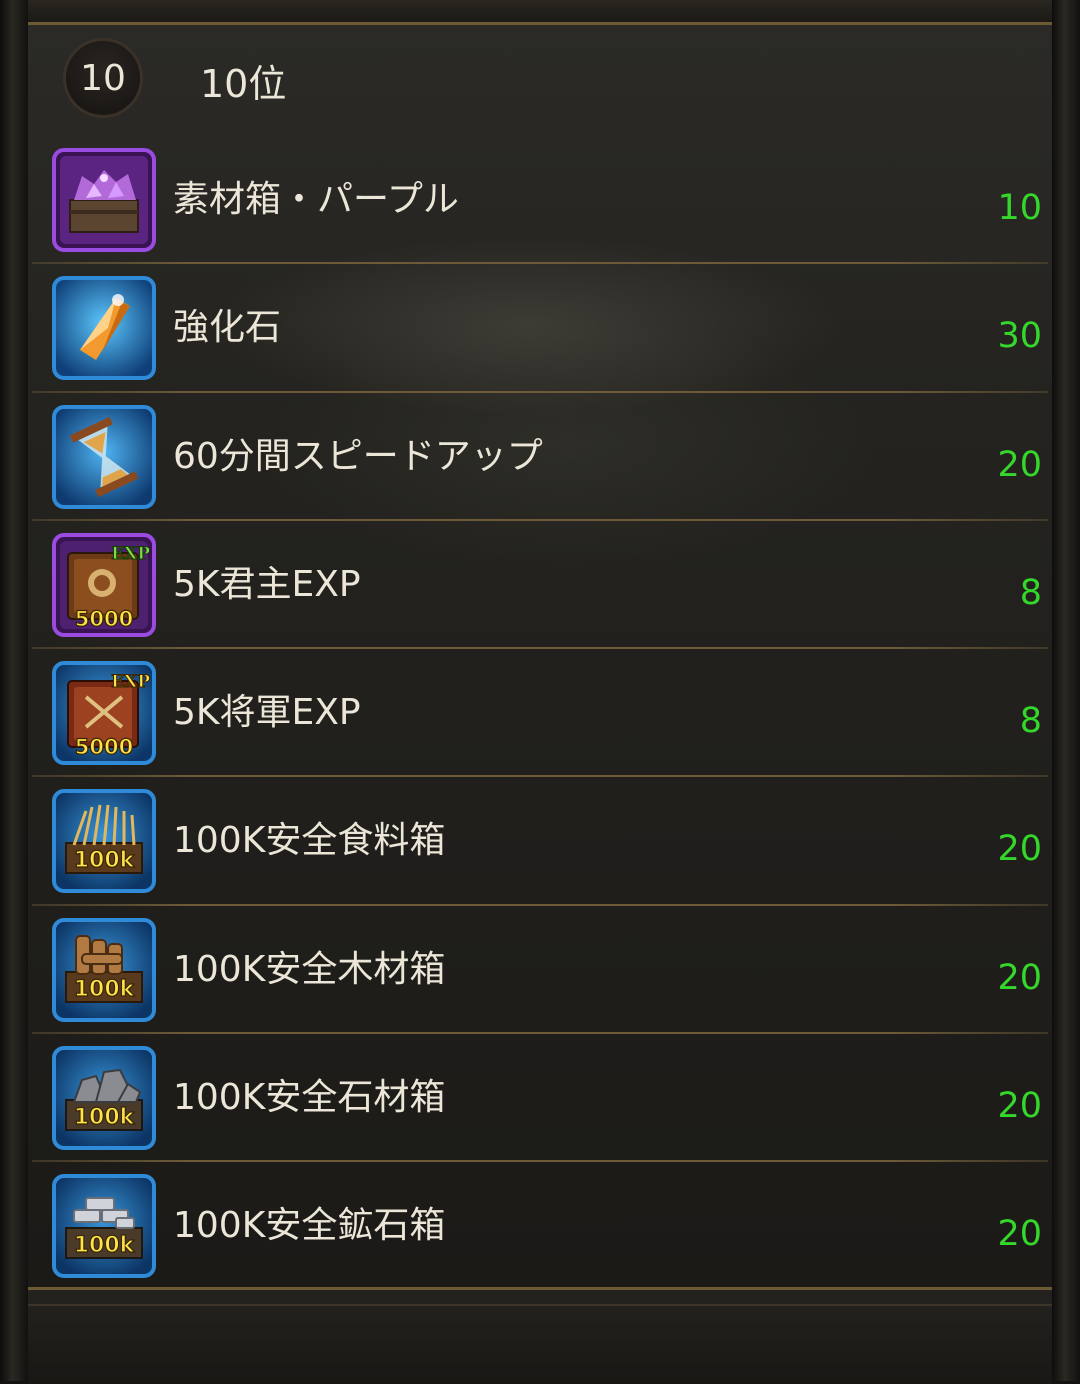 The height and width of the screenshot is (1384, 1080). What do you see at coordinates (540, 328) in the screenshot?
I see `reward-row: 強化石 30` at bounding box center [540, 328].